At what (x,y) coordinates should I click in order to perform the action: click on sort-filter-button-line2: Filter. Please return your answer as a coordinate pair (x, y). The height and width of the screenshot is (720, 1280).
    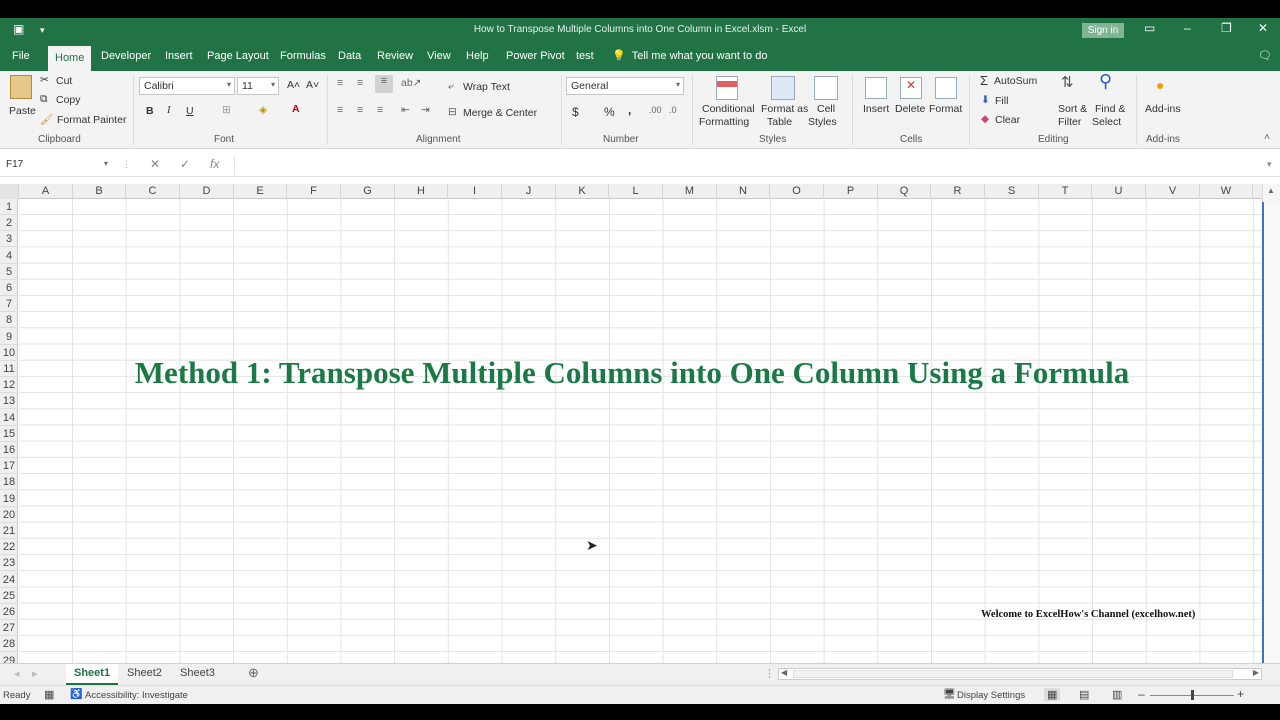
    Looking at the image, I should click on (1069, 122).